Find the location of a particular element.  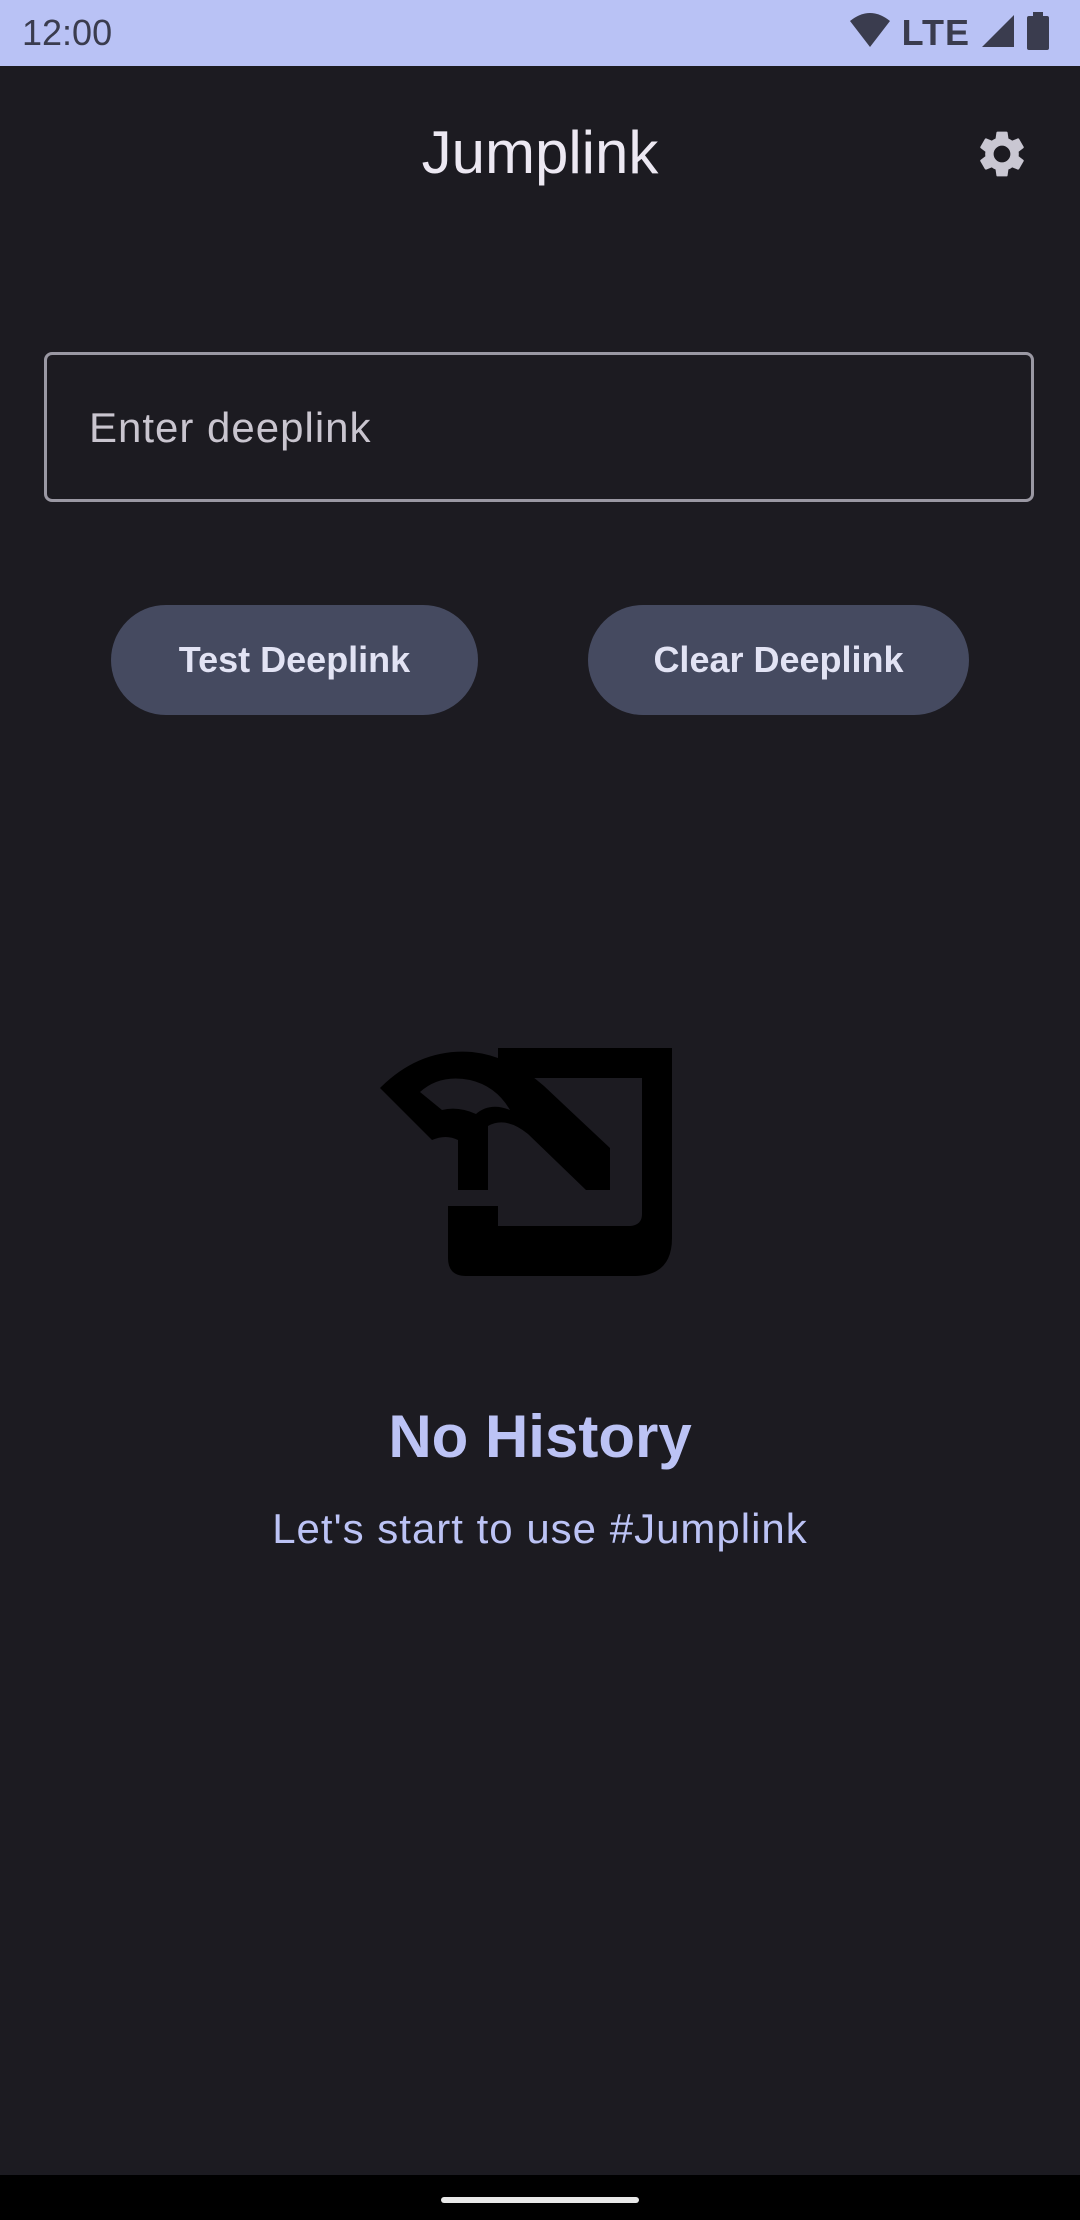

deeplink-field is located at coordinates (539, 427).